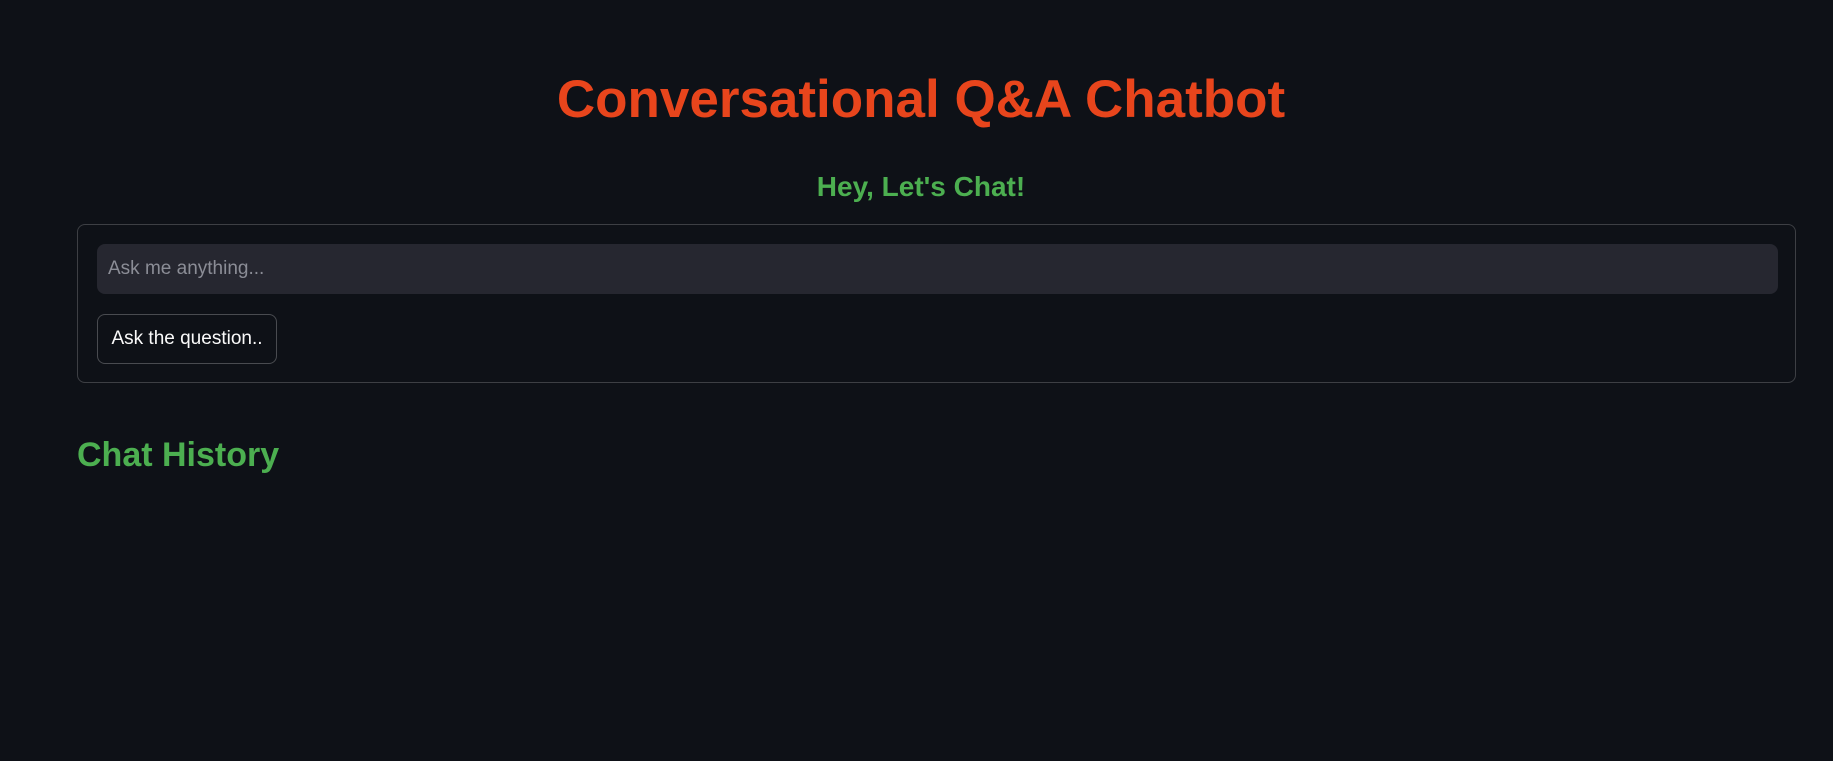 The height and width of the screenshot is (761, 1833). Describe the element at coordinates (187, 339) in the screenshot. I see `ask-question-button: Ask the question..` at that location.